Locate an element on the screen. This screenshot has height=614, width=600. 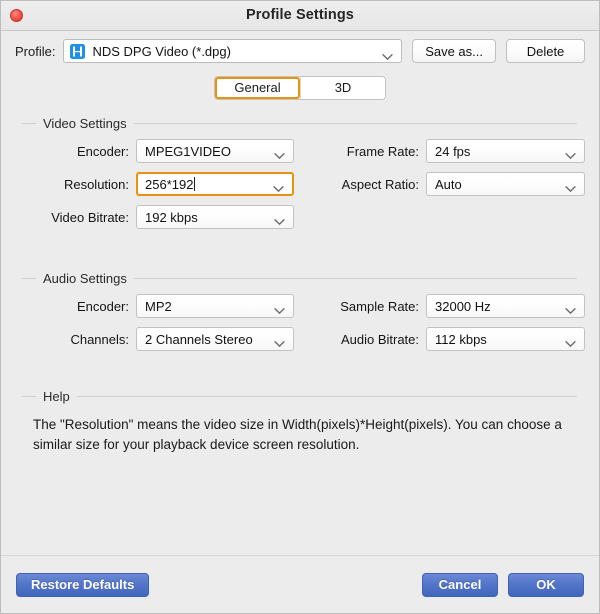
channels-select: 2 Channels Stereo is located at coordinates (215, 339).